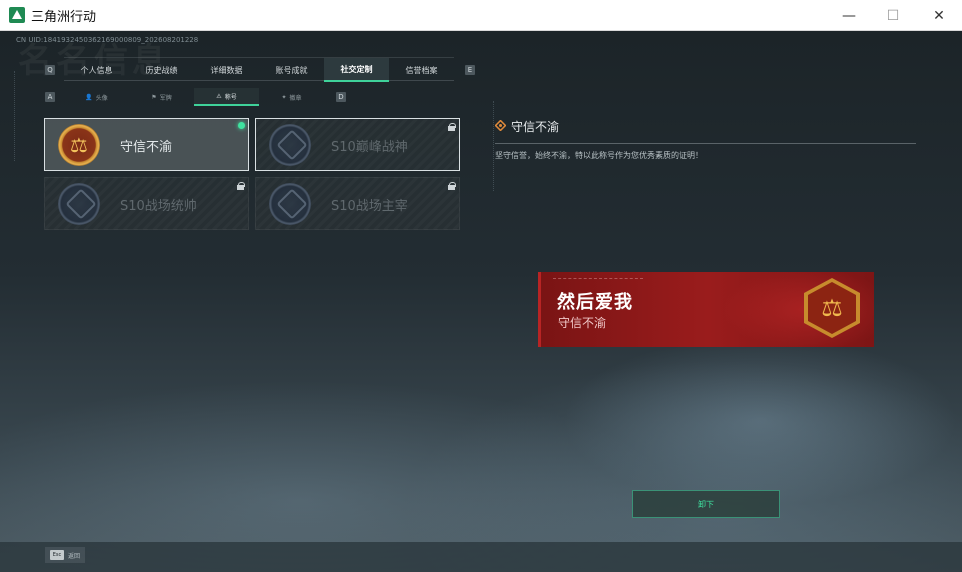 The height and width of the screenshot is (572, 962). Describe the element at coordinates (50, 70) in the screenshot. I see `main-tab-prev-key: Q` at that location.